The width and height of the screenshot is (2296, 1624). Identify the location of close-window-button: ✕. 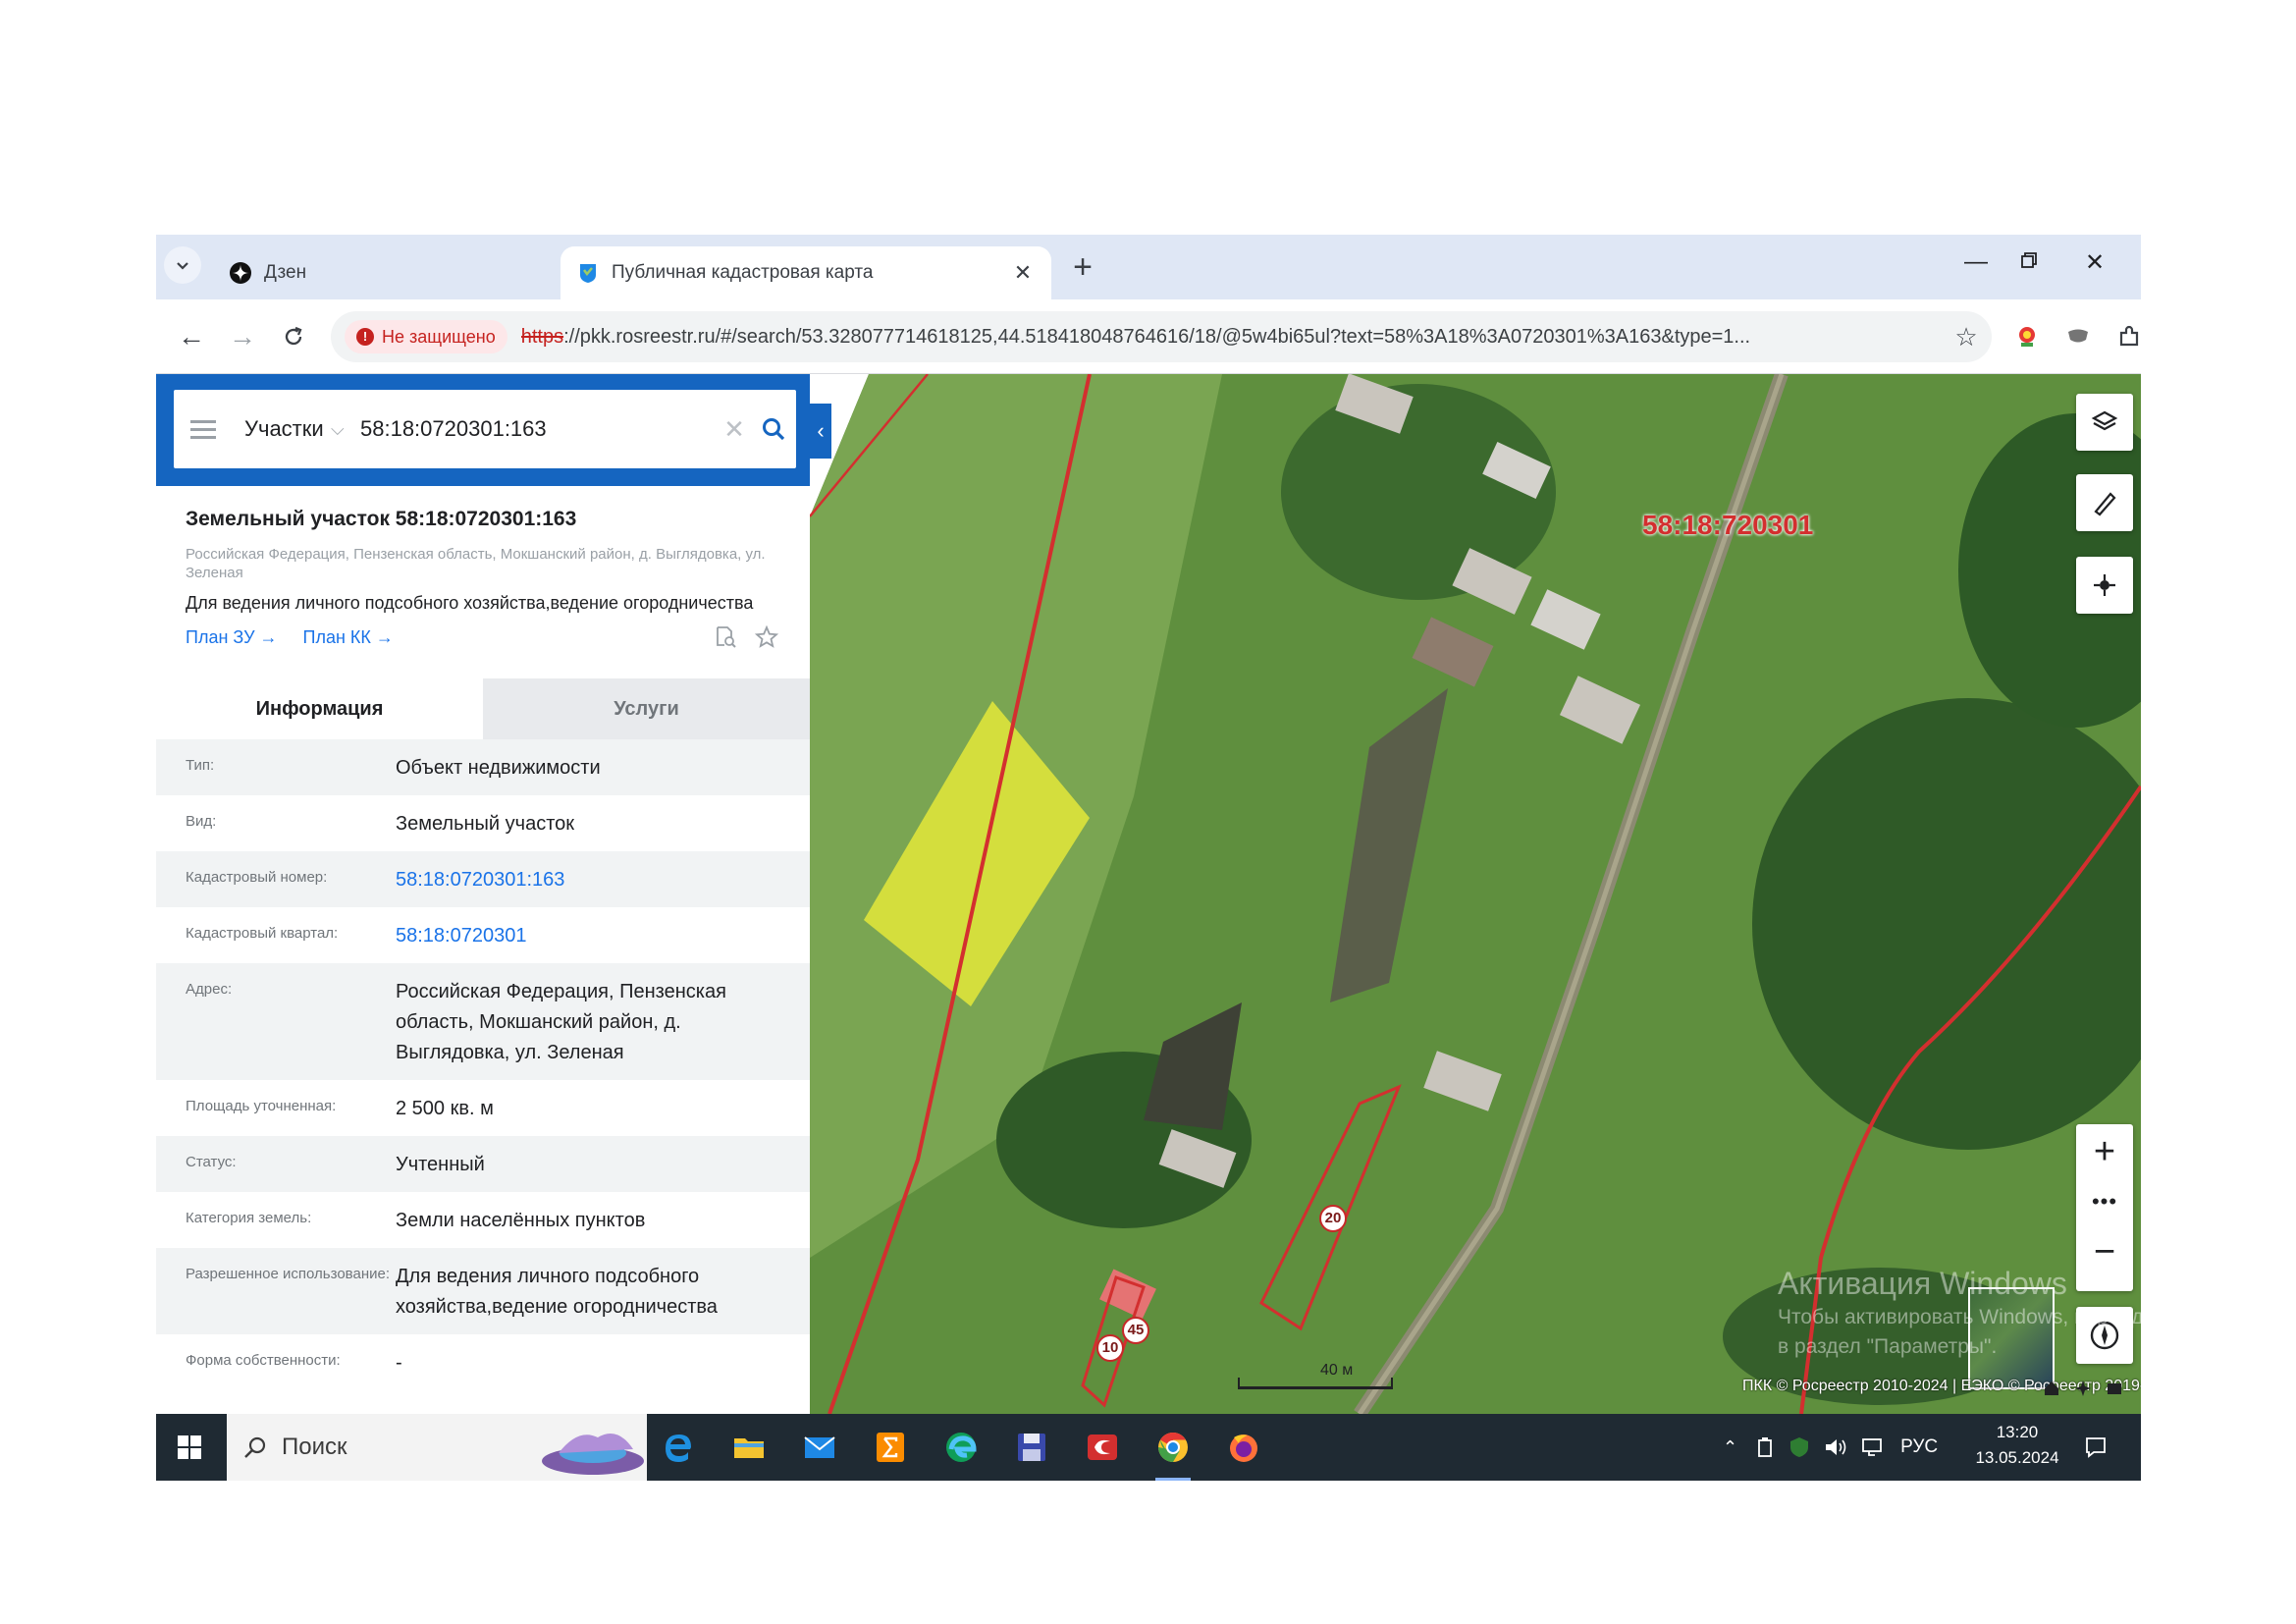
(2094, 262).